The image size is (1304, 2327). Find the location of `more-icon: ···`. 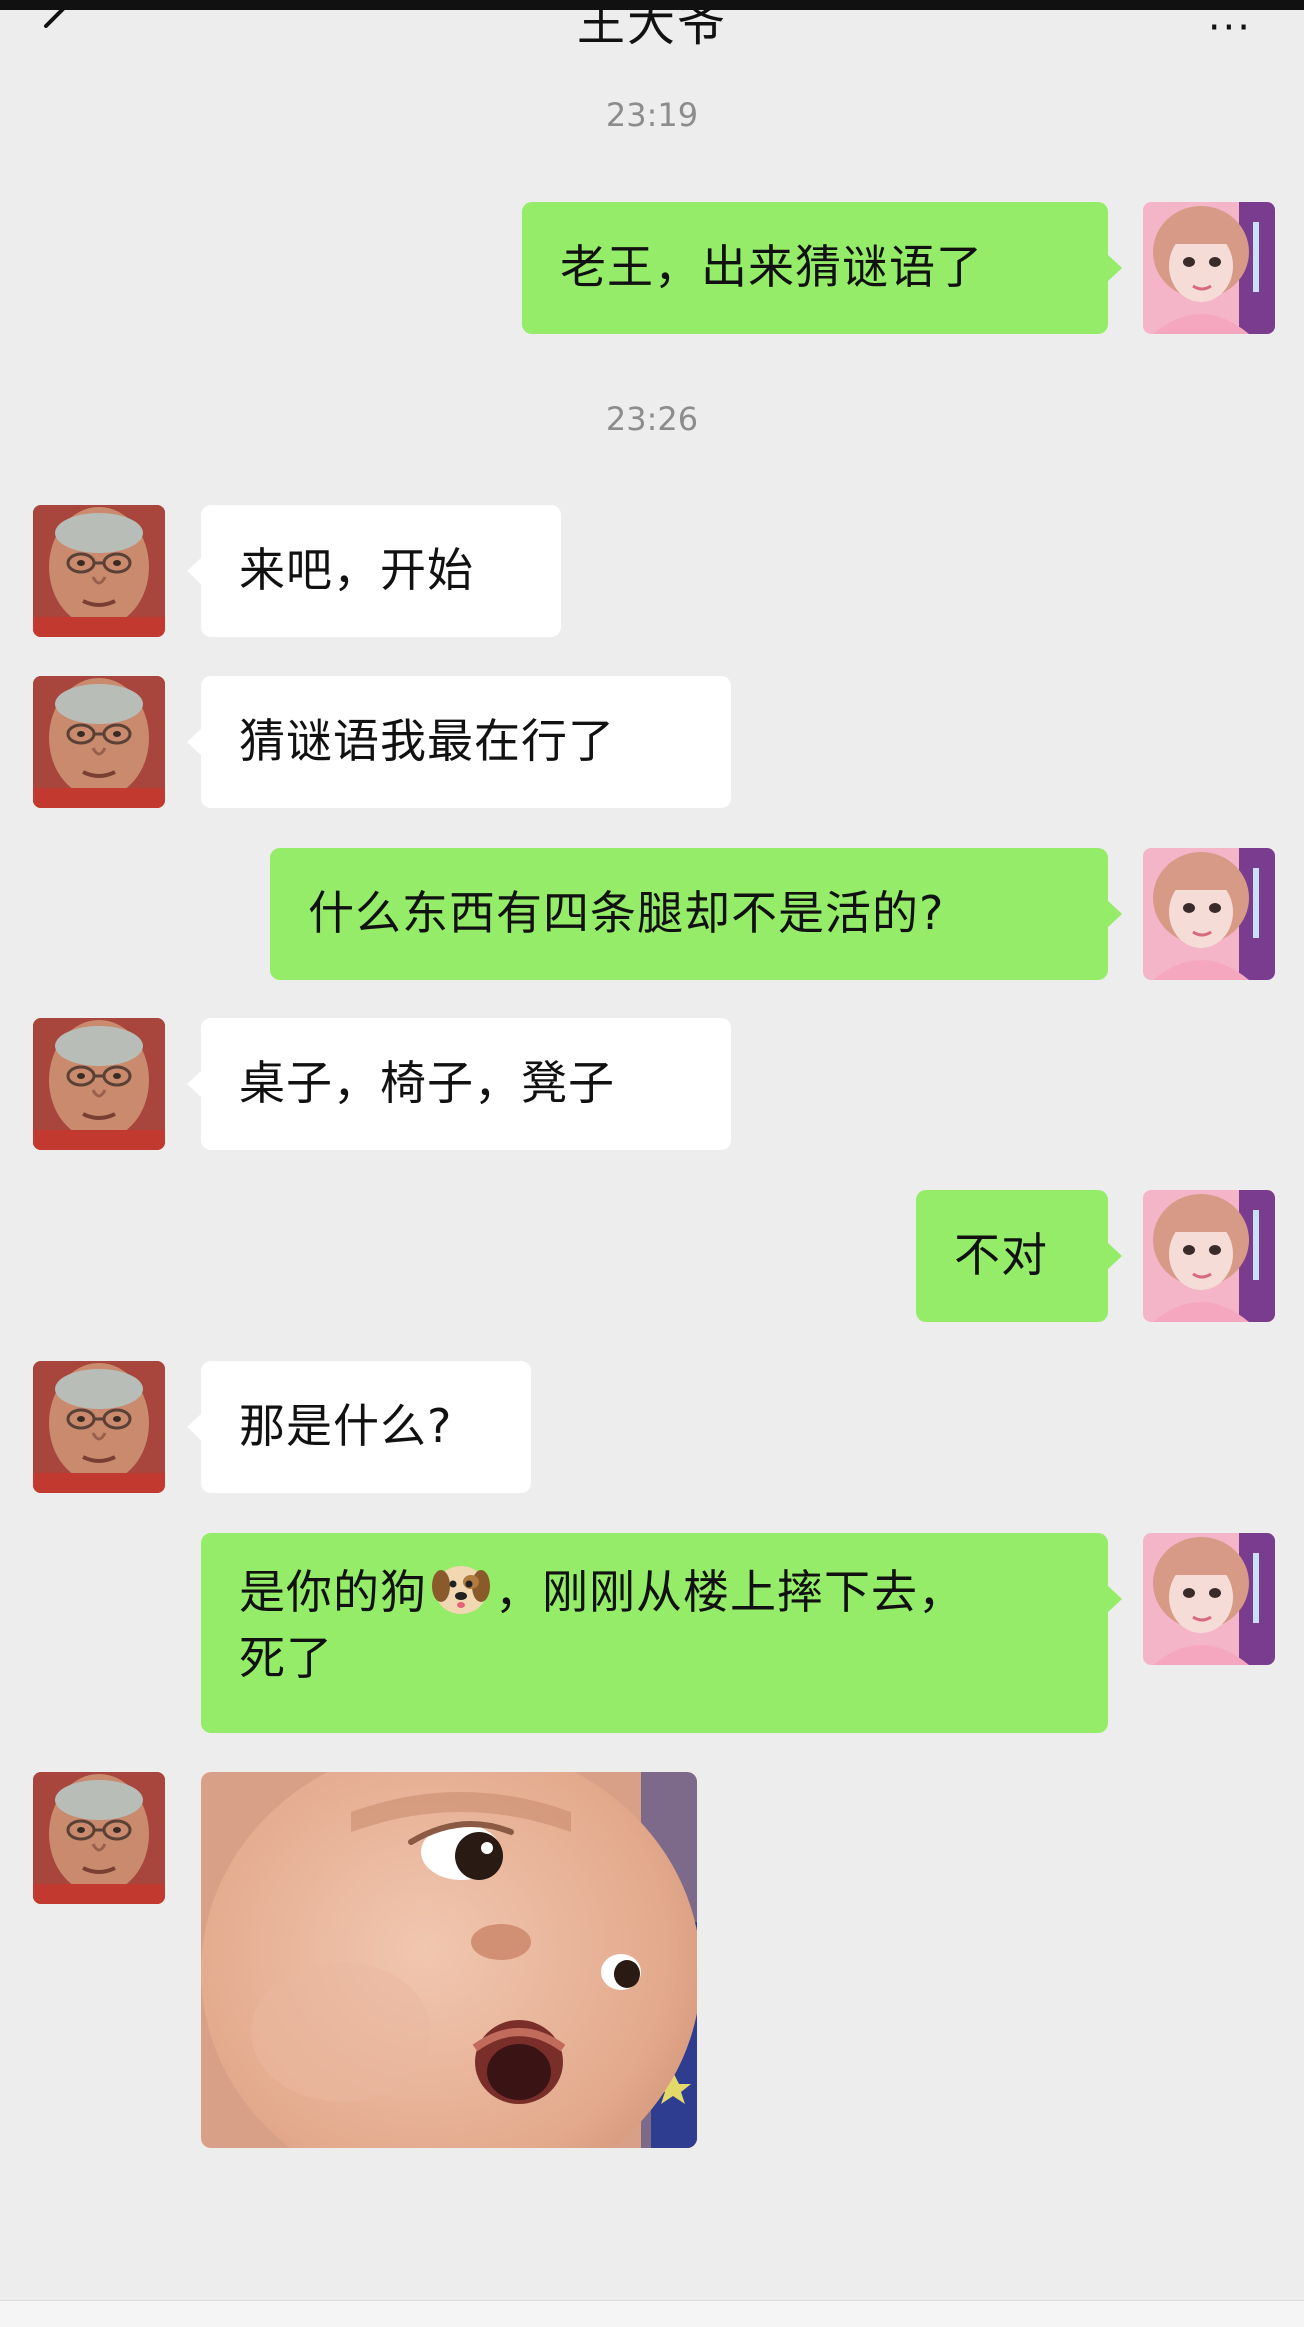

more-icon: ··· is located at coordinates (1230, 28).